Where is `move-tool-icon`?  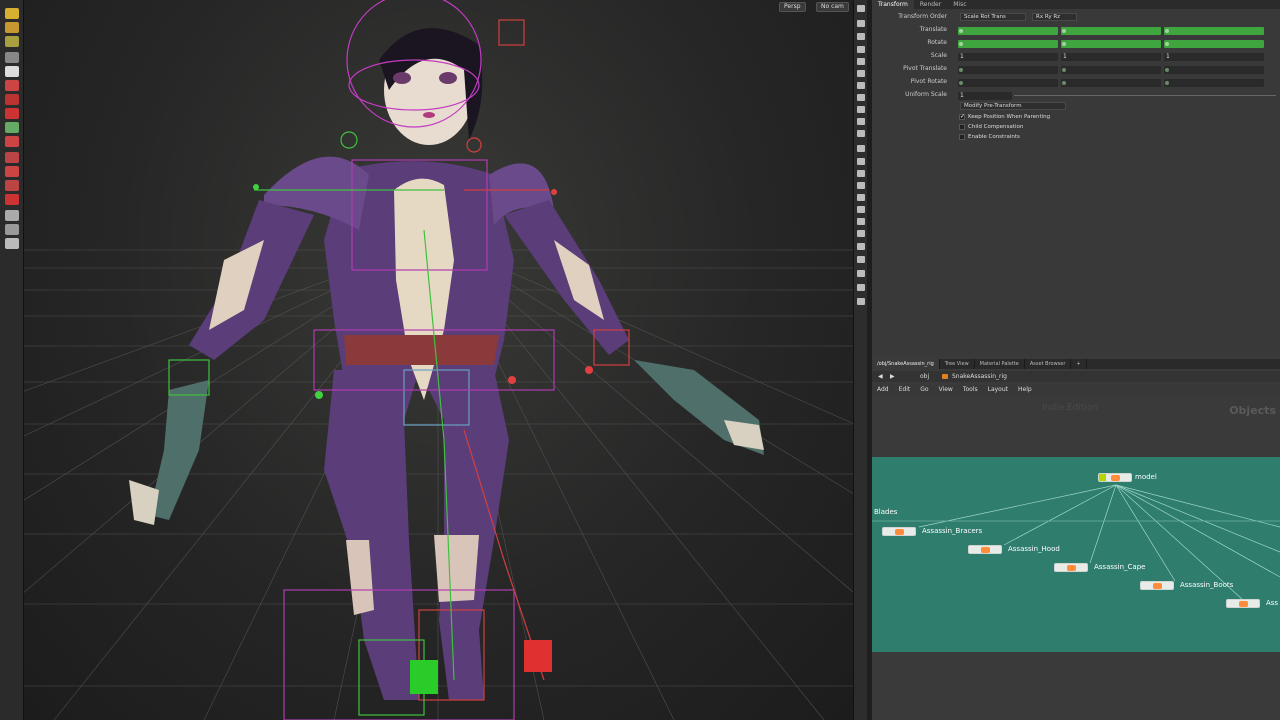 move-tool-icon is located at coordinates (12, 27).